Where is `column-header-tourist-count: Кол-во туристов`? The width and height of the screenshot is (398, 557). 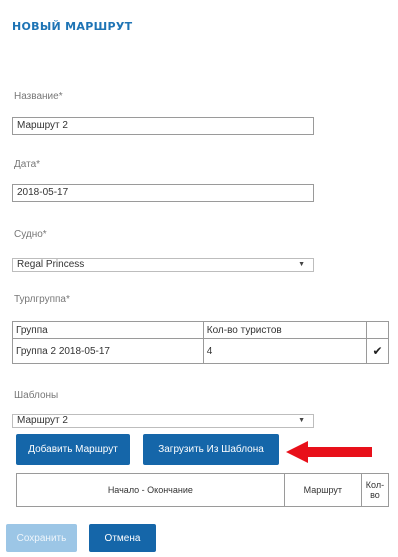 column-header-tourist-count: Кол-во туристов is located at coordinates (285, 330).